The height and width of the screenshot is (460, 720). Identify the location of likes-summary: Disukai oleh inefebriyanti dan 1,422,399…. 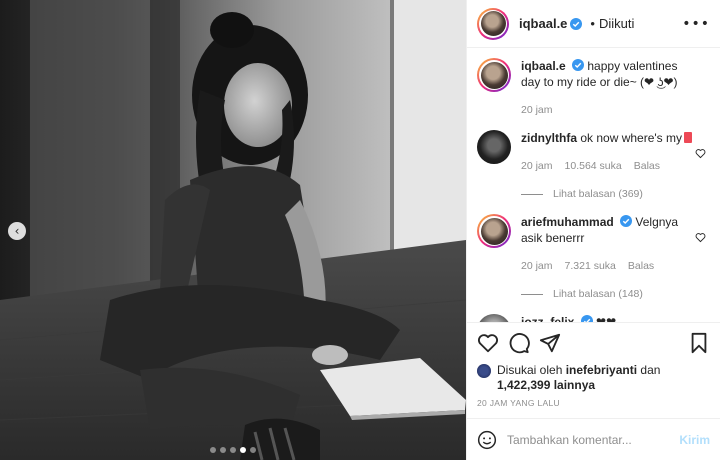
(593, 378).